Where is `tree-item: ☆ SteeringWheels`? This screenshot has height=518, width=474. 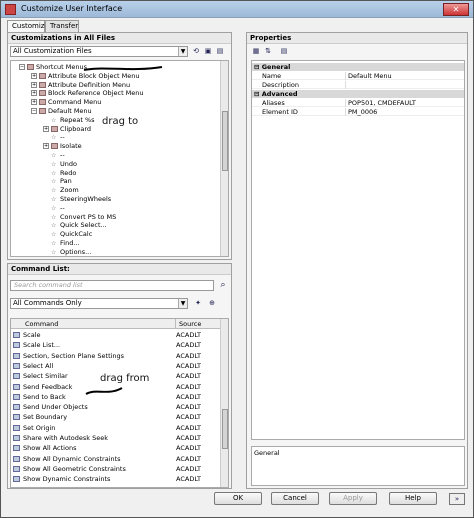
tree-item: ☆ SteeringWheels is located at coordinates (77, 199).